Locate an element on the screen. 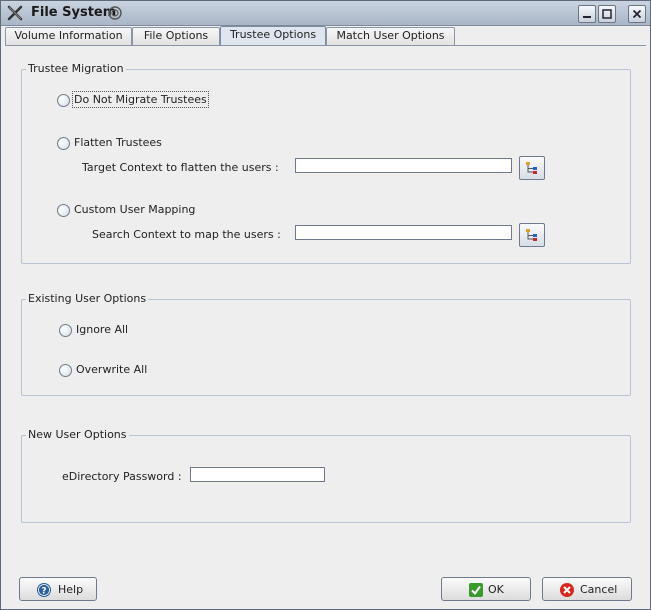 This screenshot has width=651, height=610. help-icon: ? is located at coordinates (44, 590).